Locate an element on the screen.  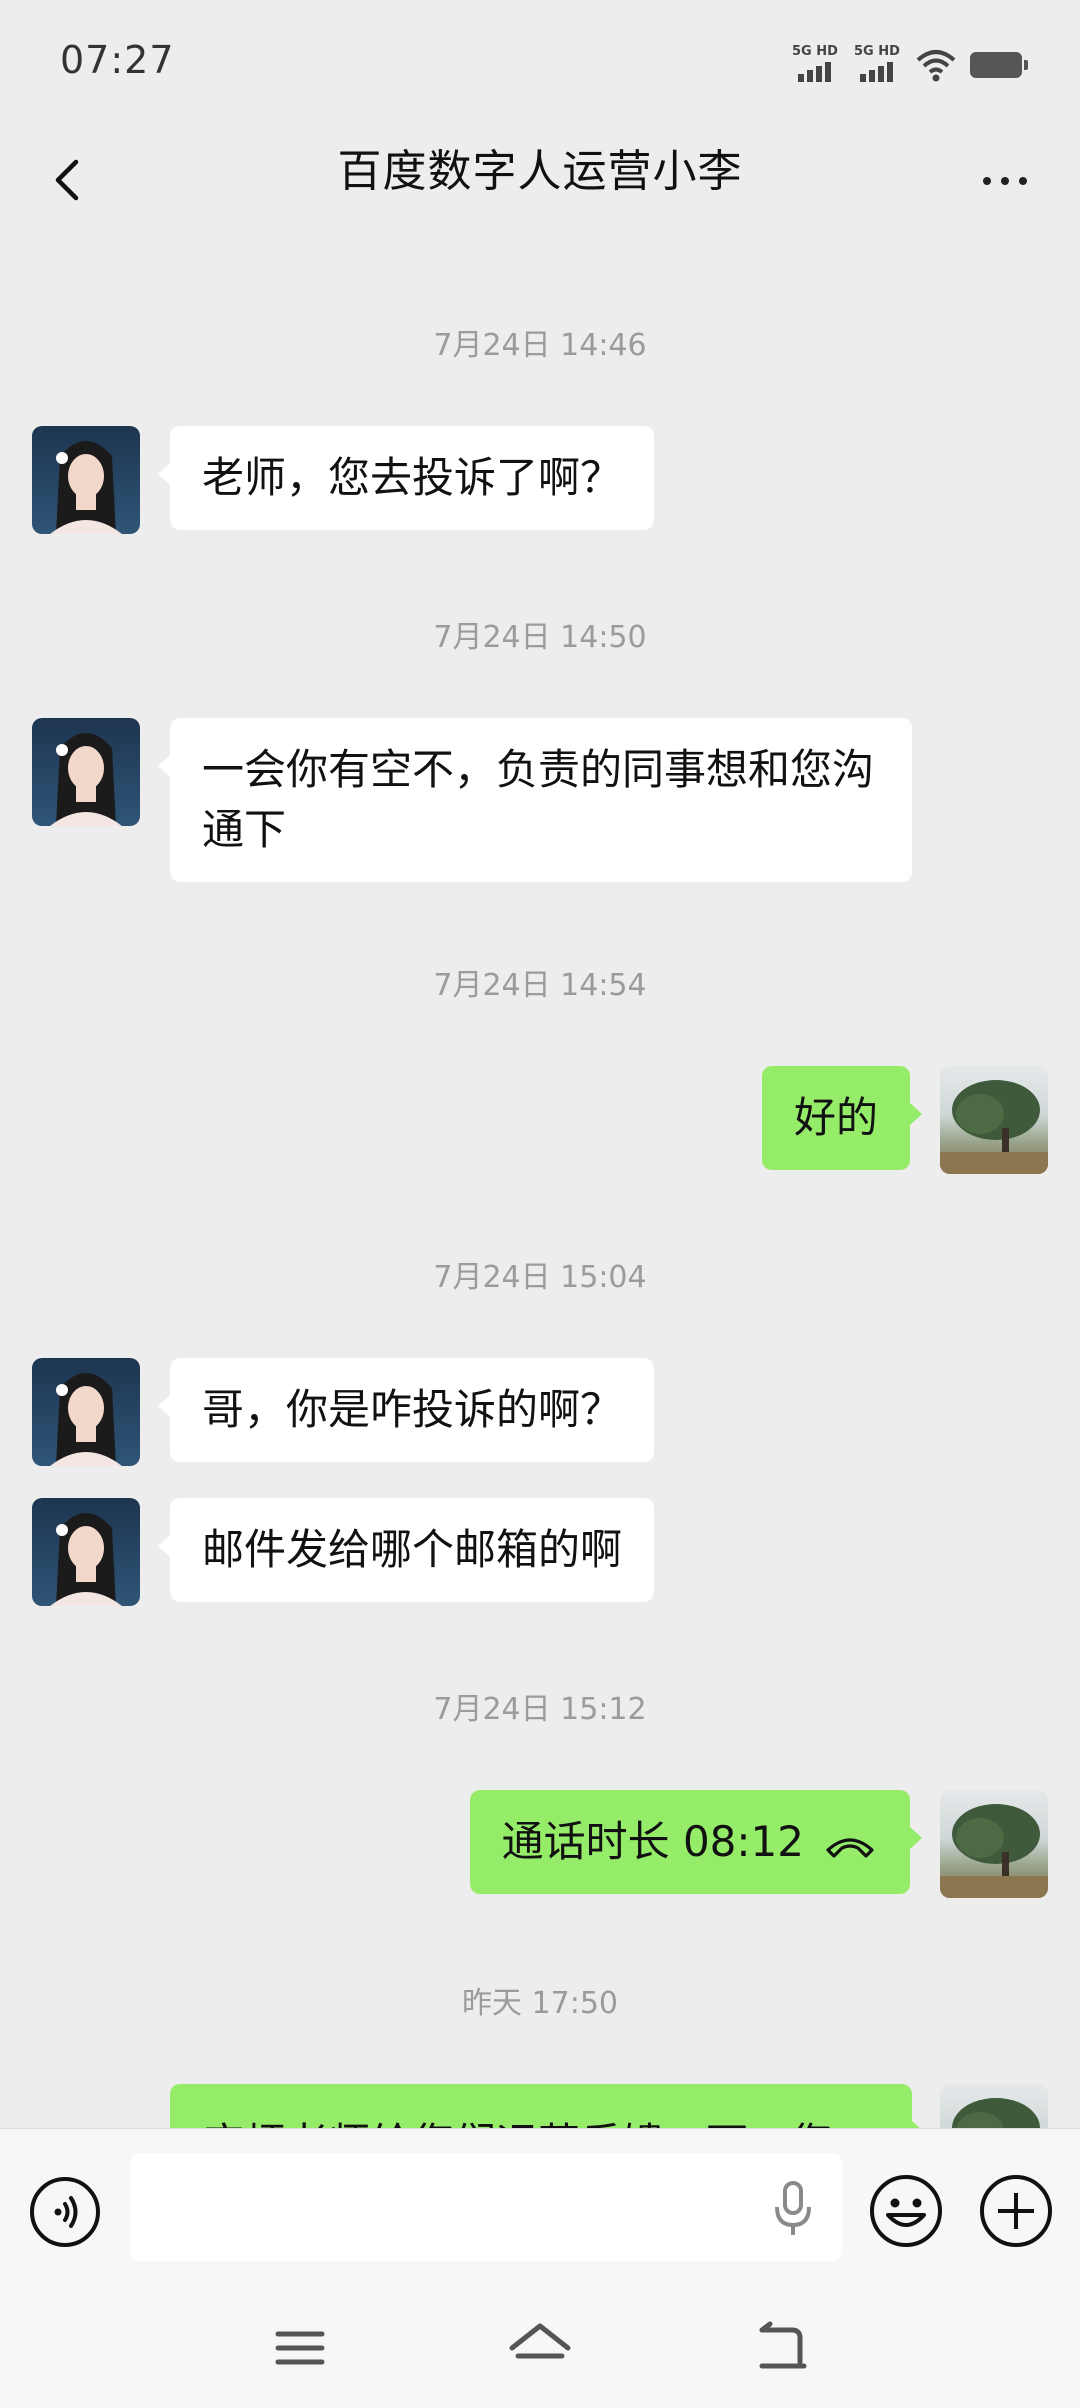
nav-bar: 百度数字人运营小李 is located at coordinates (540, 180).